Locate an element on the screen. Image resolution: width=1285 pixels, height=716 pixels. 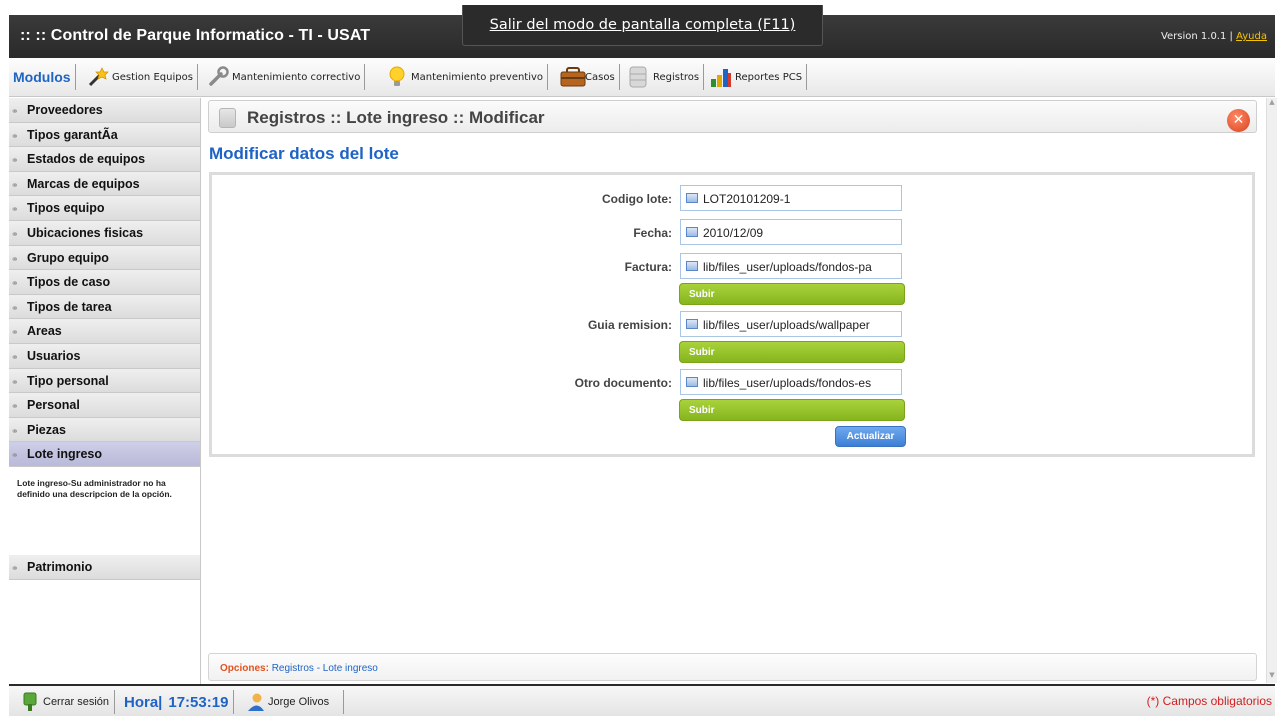
sidebar-item-label: Proveedores is located at coordinates (65, 110).